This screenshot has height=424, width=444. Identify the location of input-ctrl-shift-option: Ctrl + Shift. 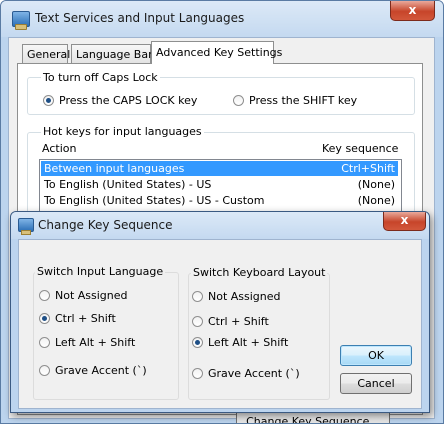
(77, 319).